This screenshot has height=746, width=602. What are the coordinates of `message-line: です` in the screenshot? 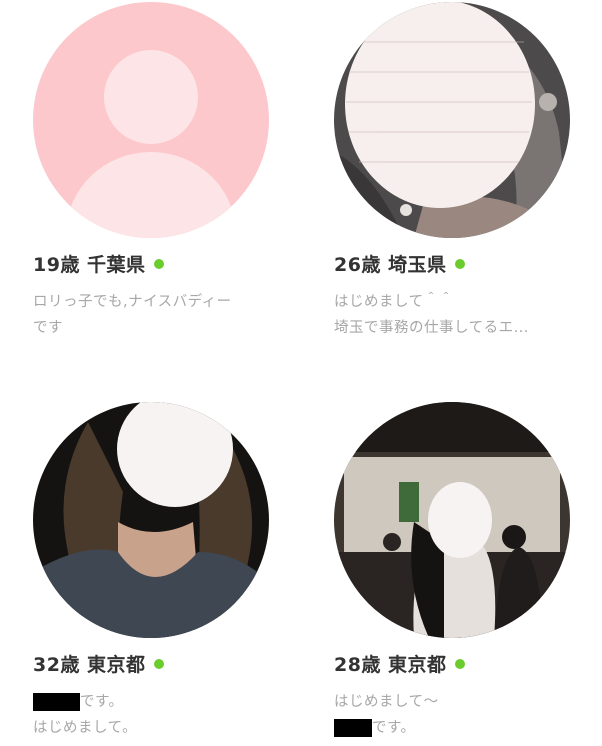 It's located at (48, 328).